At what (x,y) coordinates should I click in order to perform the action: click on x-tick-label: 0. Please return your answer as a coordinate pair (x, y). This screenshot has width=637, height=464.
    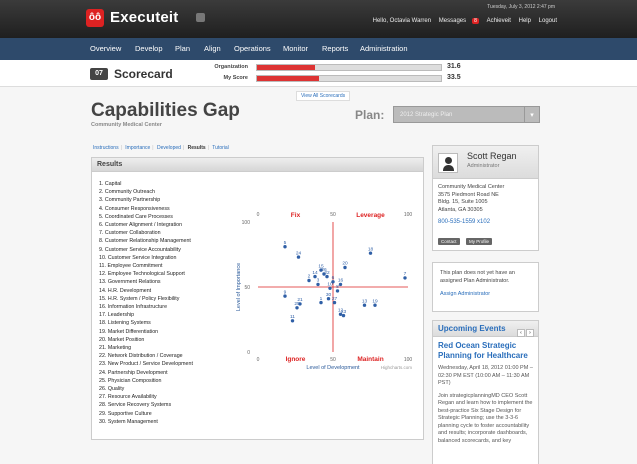
    Looking at the image, I should click on (258, 360).